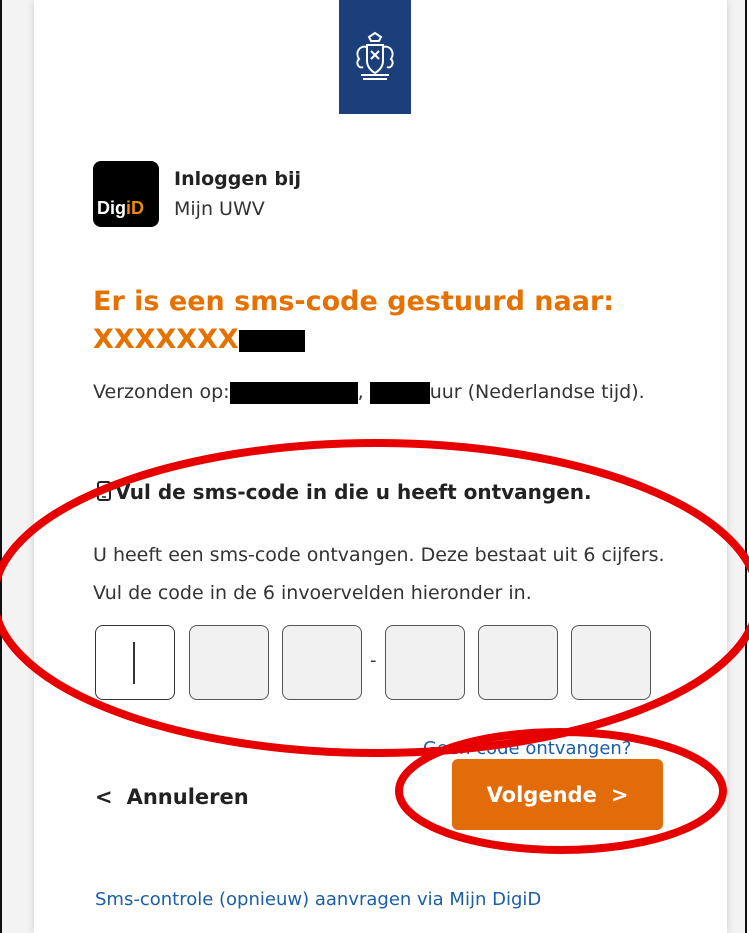 This screenshot has width=749, height=933. What do you see at coordinates (219, 209) in the screenshot?
I see `login-service-name: Mijn UWV` at bounding box center [219, 209].